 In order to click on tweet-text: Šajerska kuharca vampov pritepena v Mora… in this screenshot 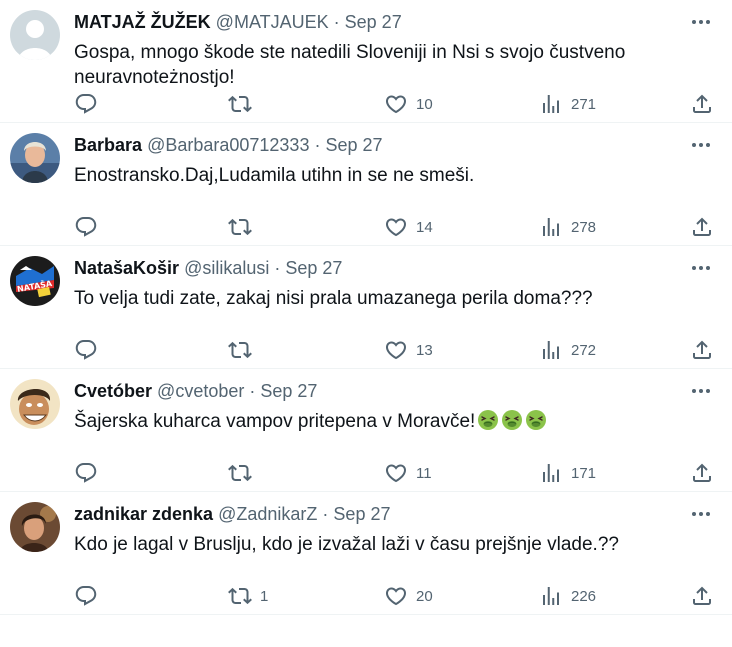, I will do `click(383, 421)`.